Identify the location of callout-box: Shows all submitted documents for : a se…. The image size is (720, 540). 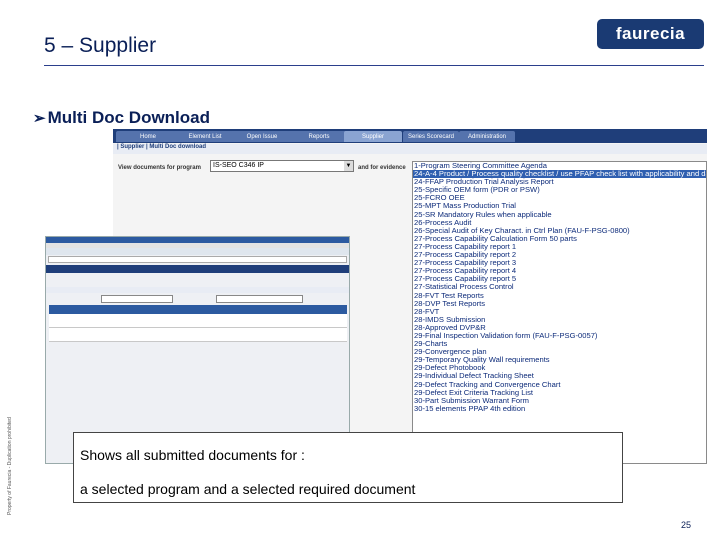
(348, 467).